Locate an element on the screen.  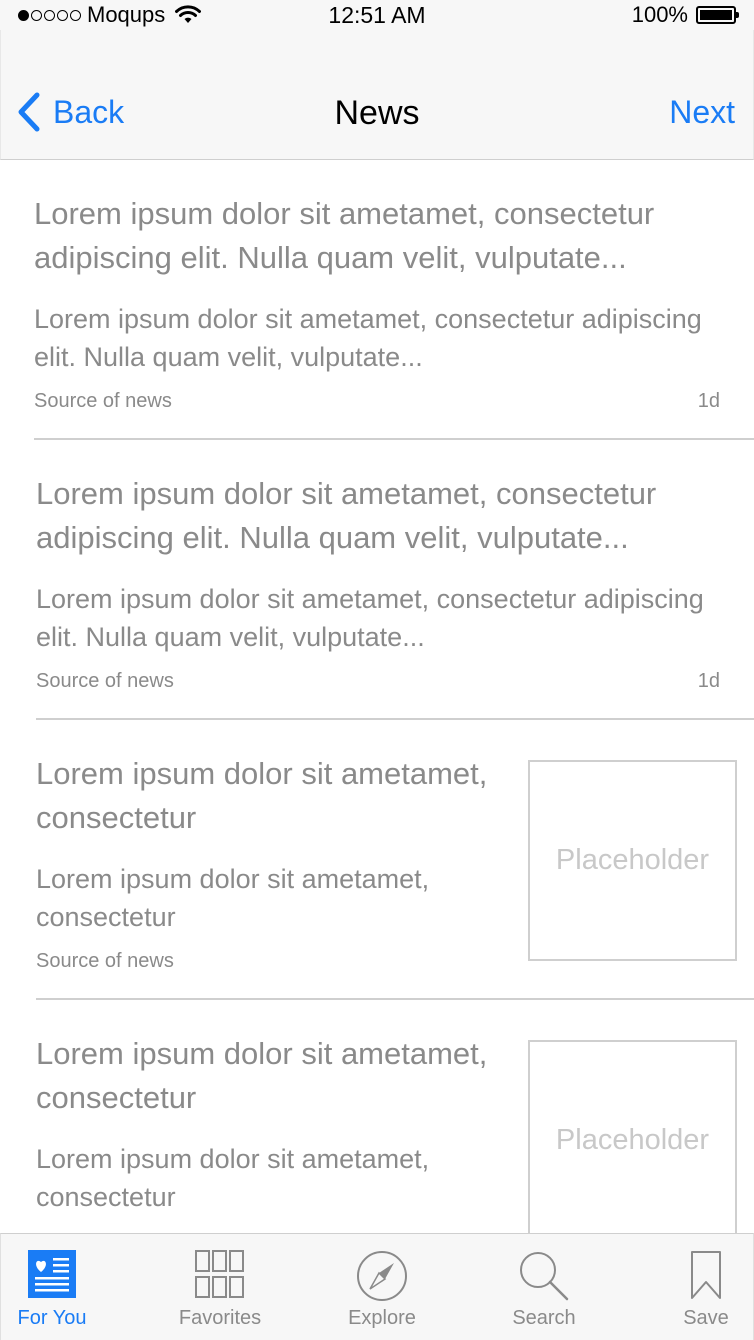
tab-for-you: For You is located at coordinates (52, 1287).